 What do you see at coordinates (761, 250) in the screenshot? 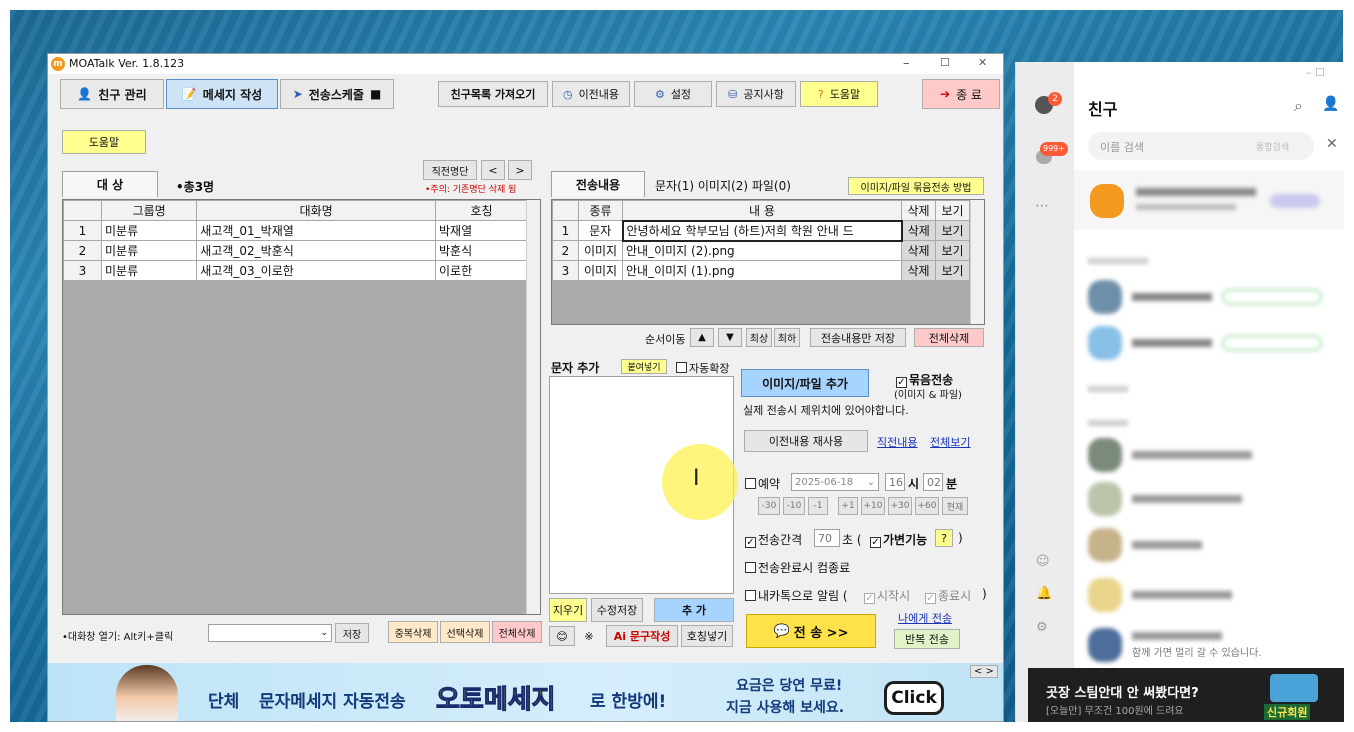
I see `table-row: 2 이미지 안내_이미지 (2).png 삭제 보기` at bounding box center [761, 250].